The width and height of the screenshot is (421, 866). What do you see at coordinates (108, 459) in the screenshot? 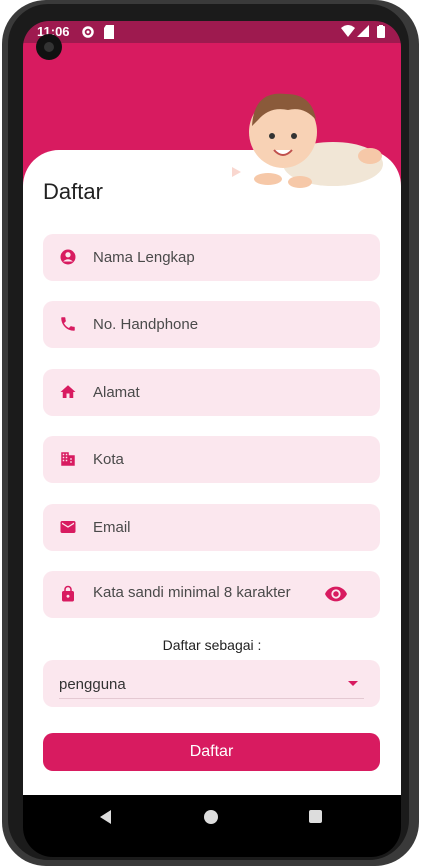
I see `city-placeholder: Kota` at bounding box center [108, 459].